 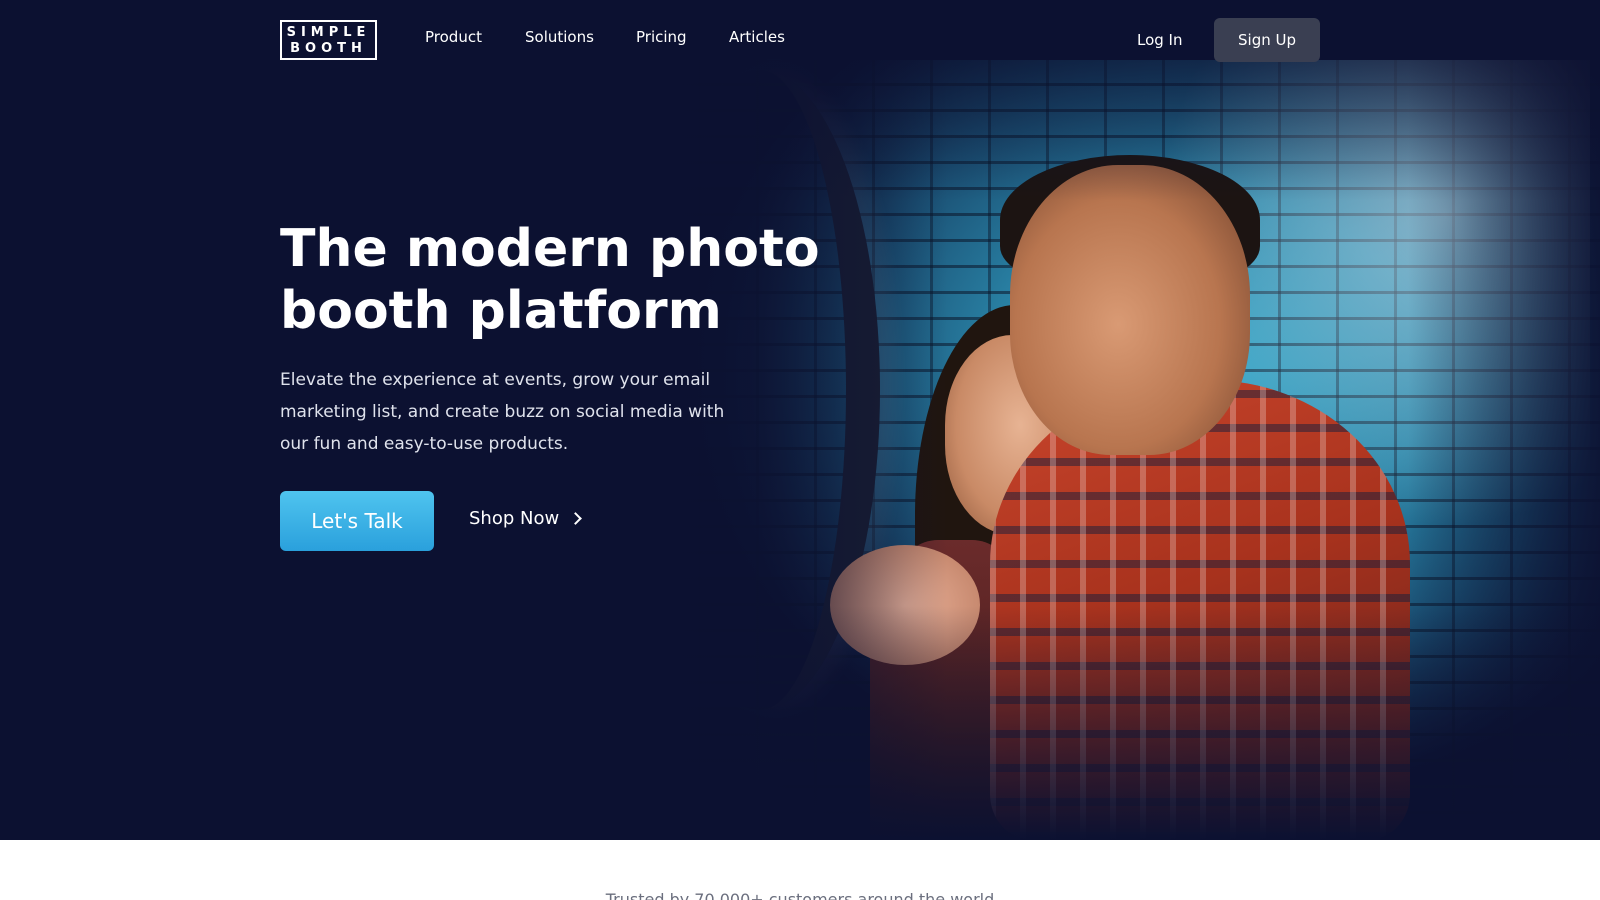 I want to click on nav-product: Product, so click(x=453, y=37).